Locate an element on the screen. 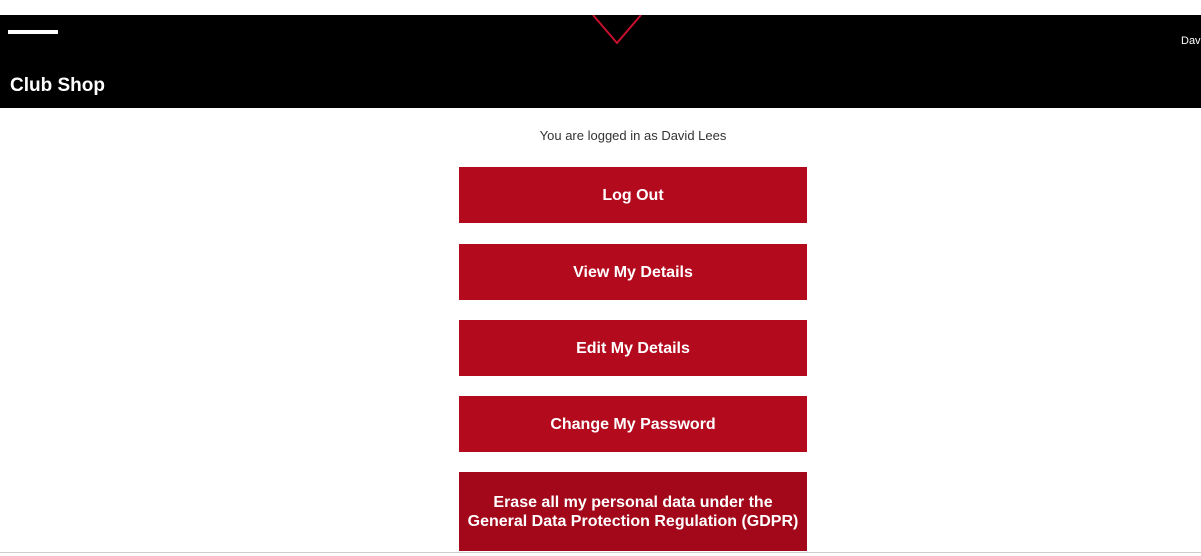 The image size is (1201, 556). chevron-down-icon is located at coordinates (617, 30).